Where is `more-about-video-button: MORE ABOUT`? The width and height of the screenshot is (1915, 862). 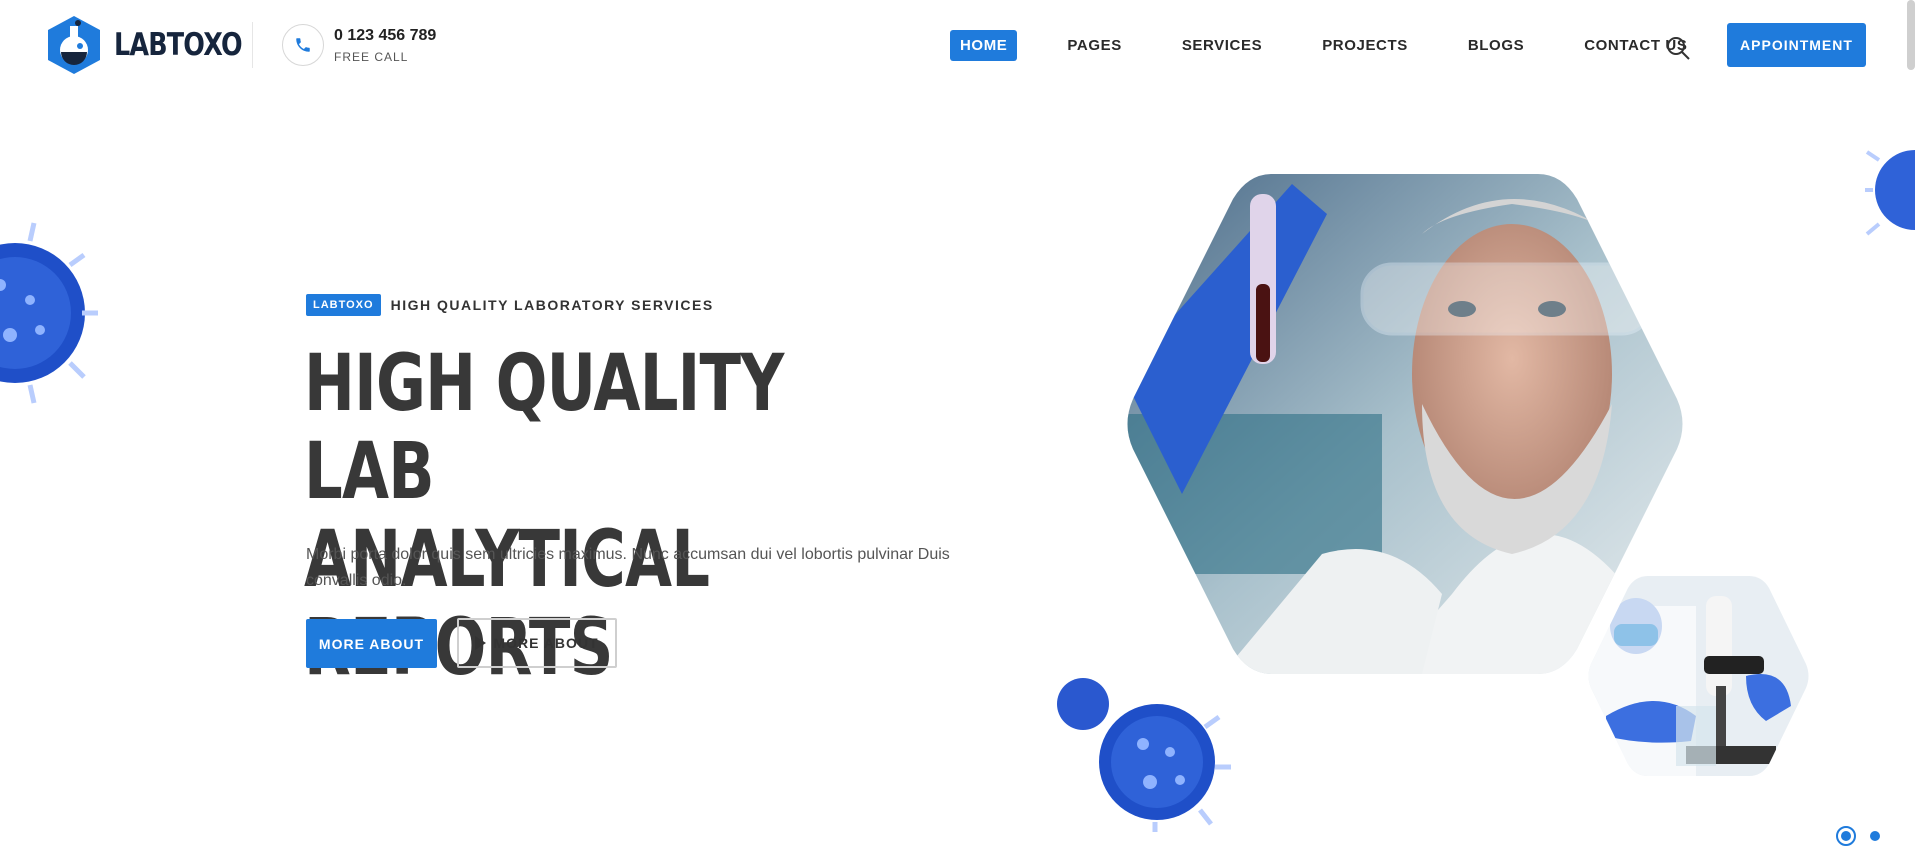
more-about-video-button: MORE ABOUT is located at coordinates (537, 643).